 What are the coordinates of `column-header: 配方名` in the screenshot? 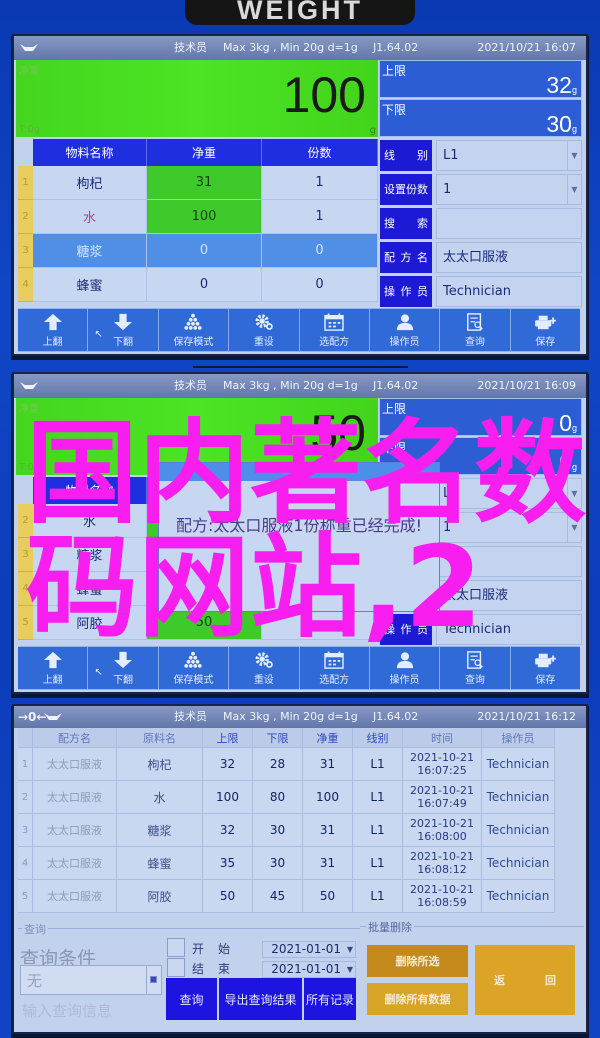 It's located at (75, 738).